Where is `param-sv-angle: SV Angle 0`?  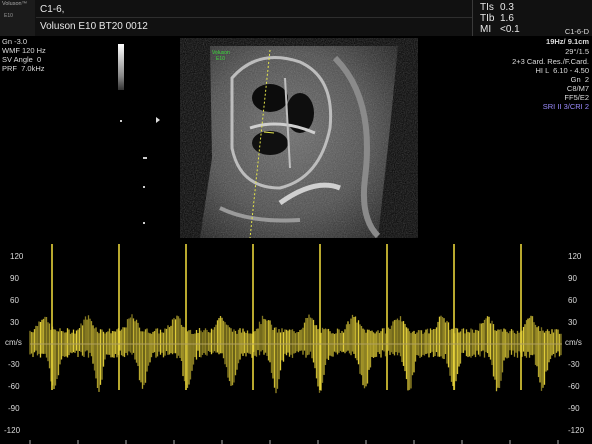 param-sv-angle: SV Angle 0 is located at coordinates (22, 59).